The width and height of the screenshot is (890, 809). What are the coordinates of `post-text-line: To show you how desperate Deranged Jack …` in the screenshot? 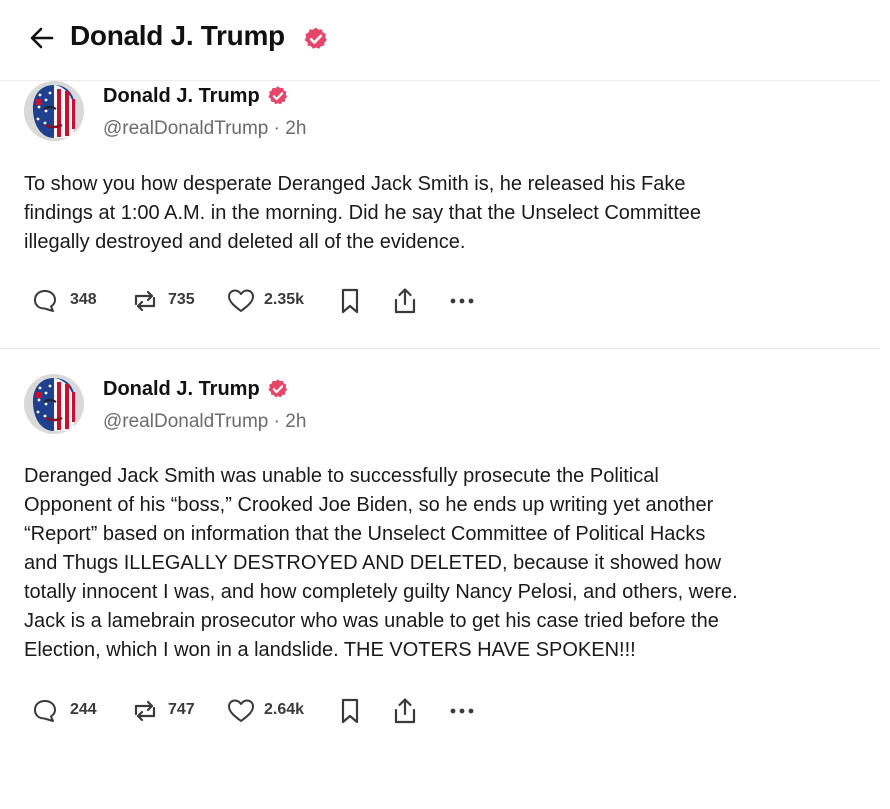 It's located at (355, 184).